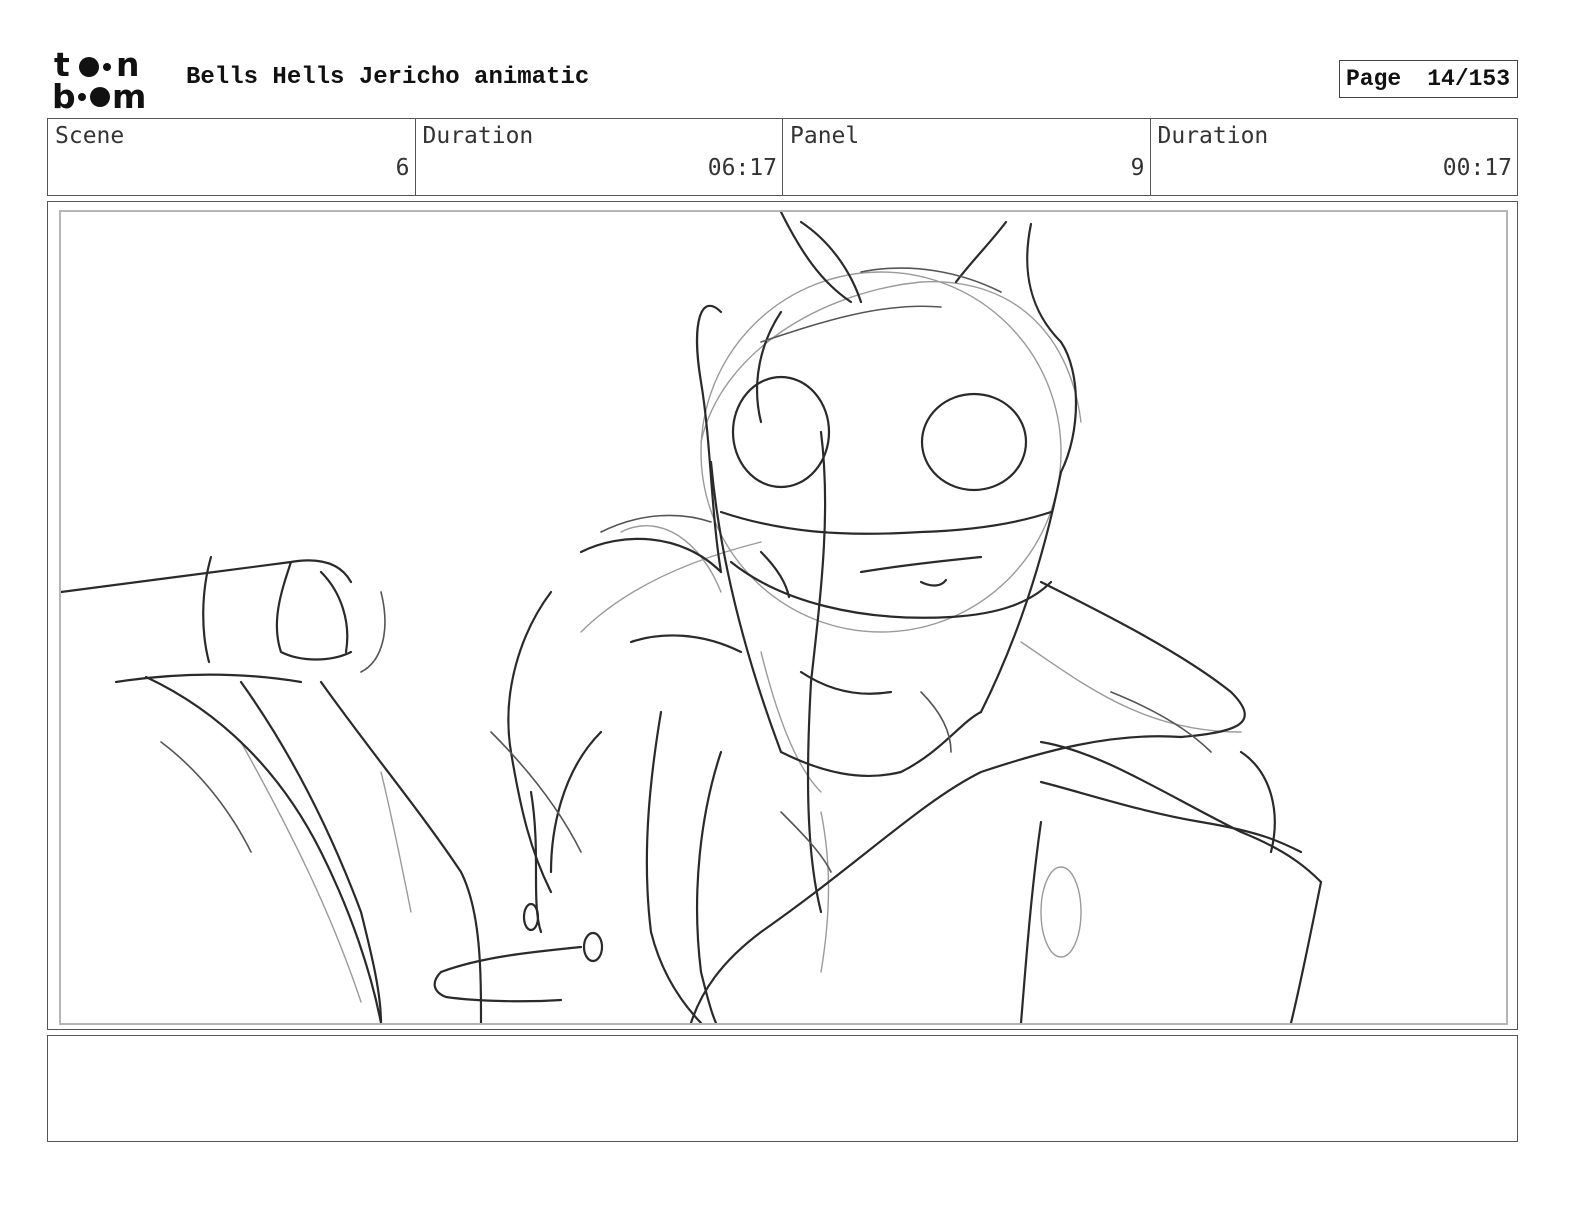  I want to click on scene-label: Scene, so click(90, 136).